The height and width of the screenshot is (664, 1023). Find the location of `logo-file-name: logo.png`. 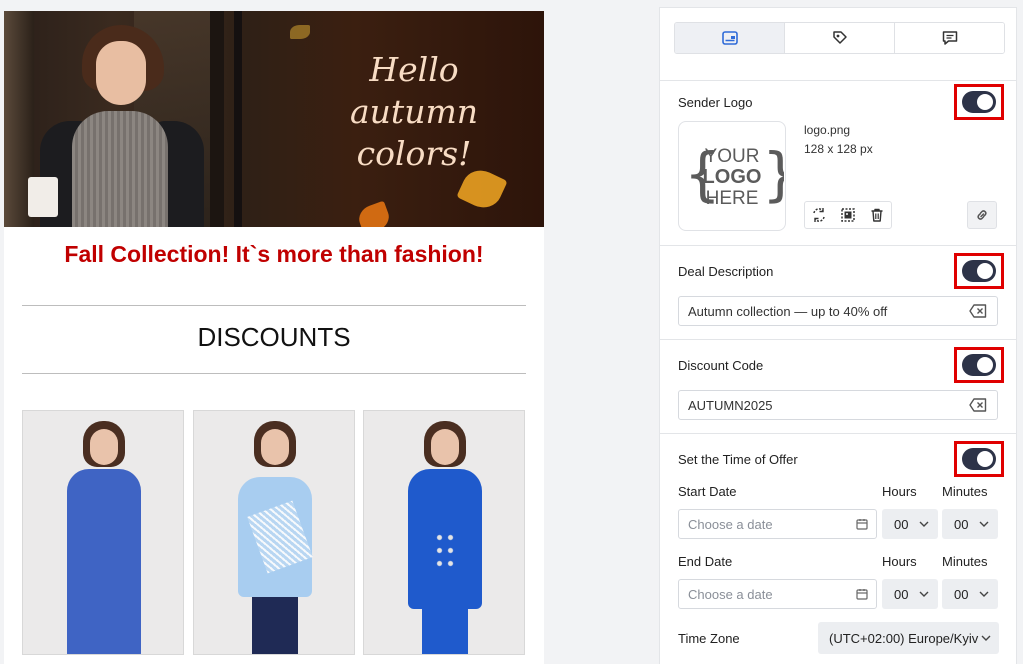

logo-file-name: logo.png is located at coordinates (827, 130).